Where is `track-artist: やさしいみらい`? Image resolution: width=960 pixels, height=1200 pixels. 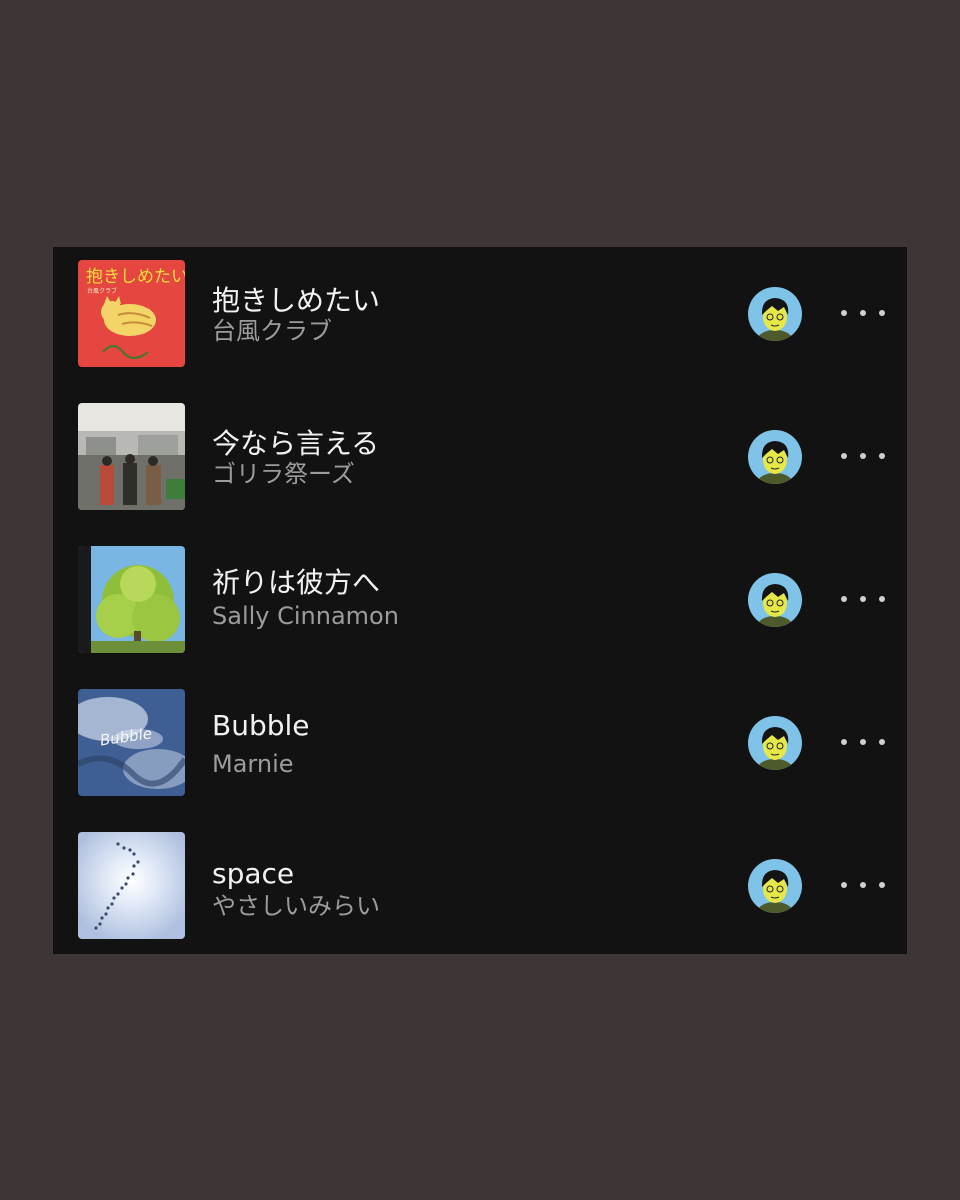
track-artist: やさしいみらい is located at coordinates (296, 906).